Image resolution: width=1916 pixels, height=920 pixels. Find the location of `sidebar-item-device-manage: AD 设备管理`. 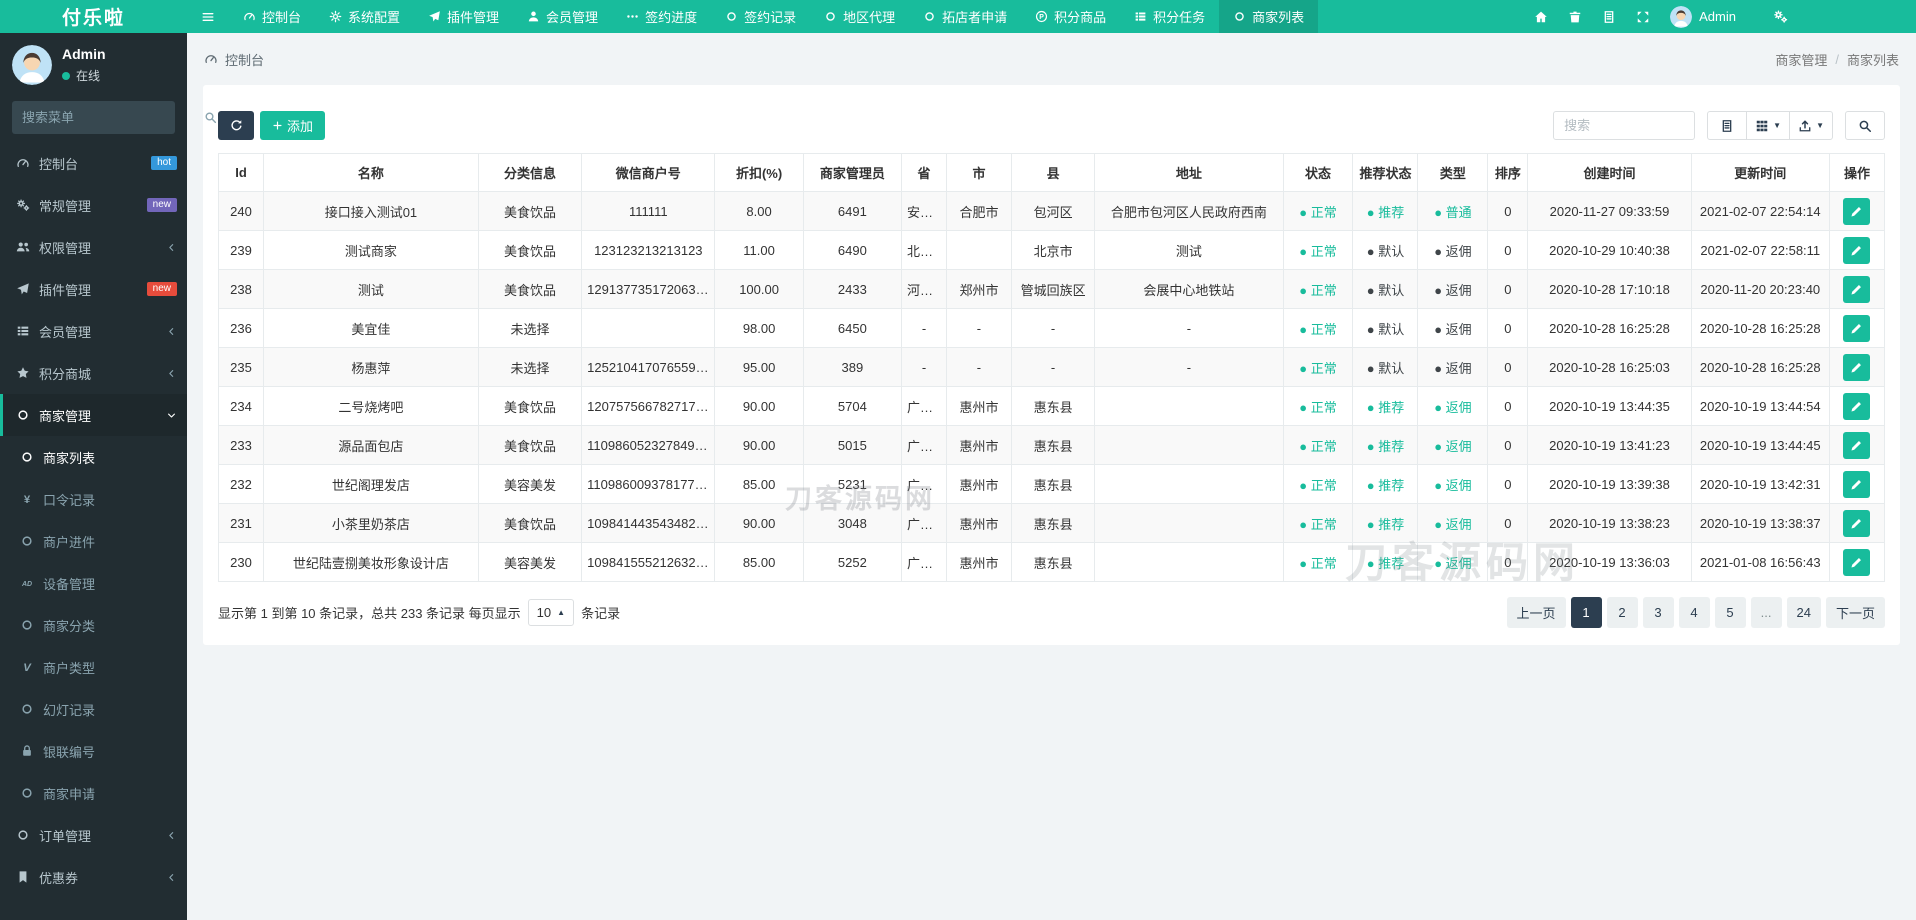

sidebar-item-device-manage: AD 设备管理 is located at coordinates (93, 583).